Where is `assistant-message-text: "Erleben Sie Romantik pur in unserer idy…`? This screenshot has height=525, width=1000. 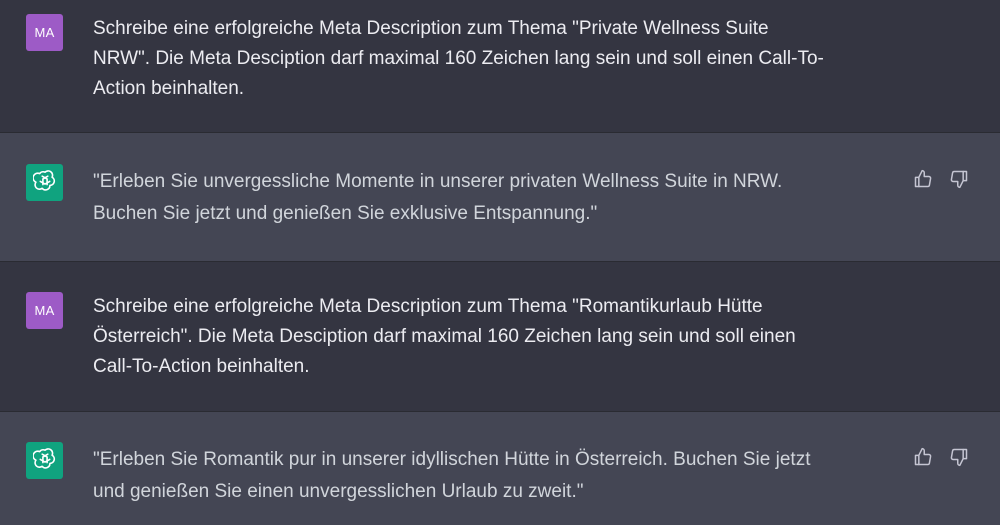 assistant-message-text: "Erleben Sie Romantik pur in unserer idy… is located at coordinates (452, 475).